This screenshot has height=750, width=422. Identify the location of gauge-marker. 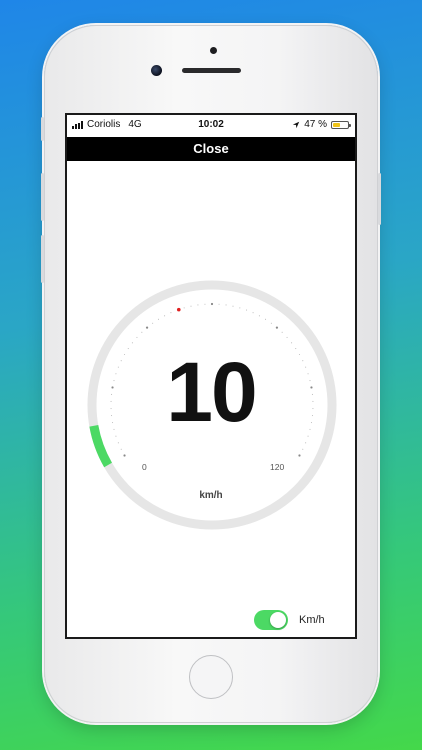
(178, 309).